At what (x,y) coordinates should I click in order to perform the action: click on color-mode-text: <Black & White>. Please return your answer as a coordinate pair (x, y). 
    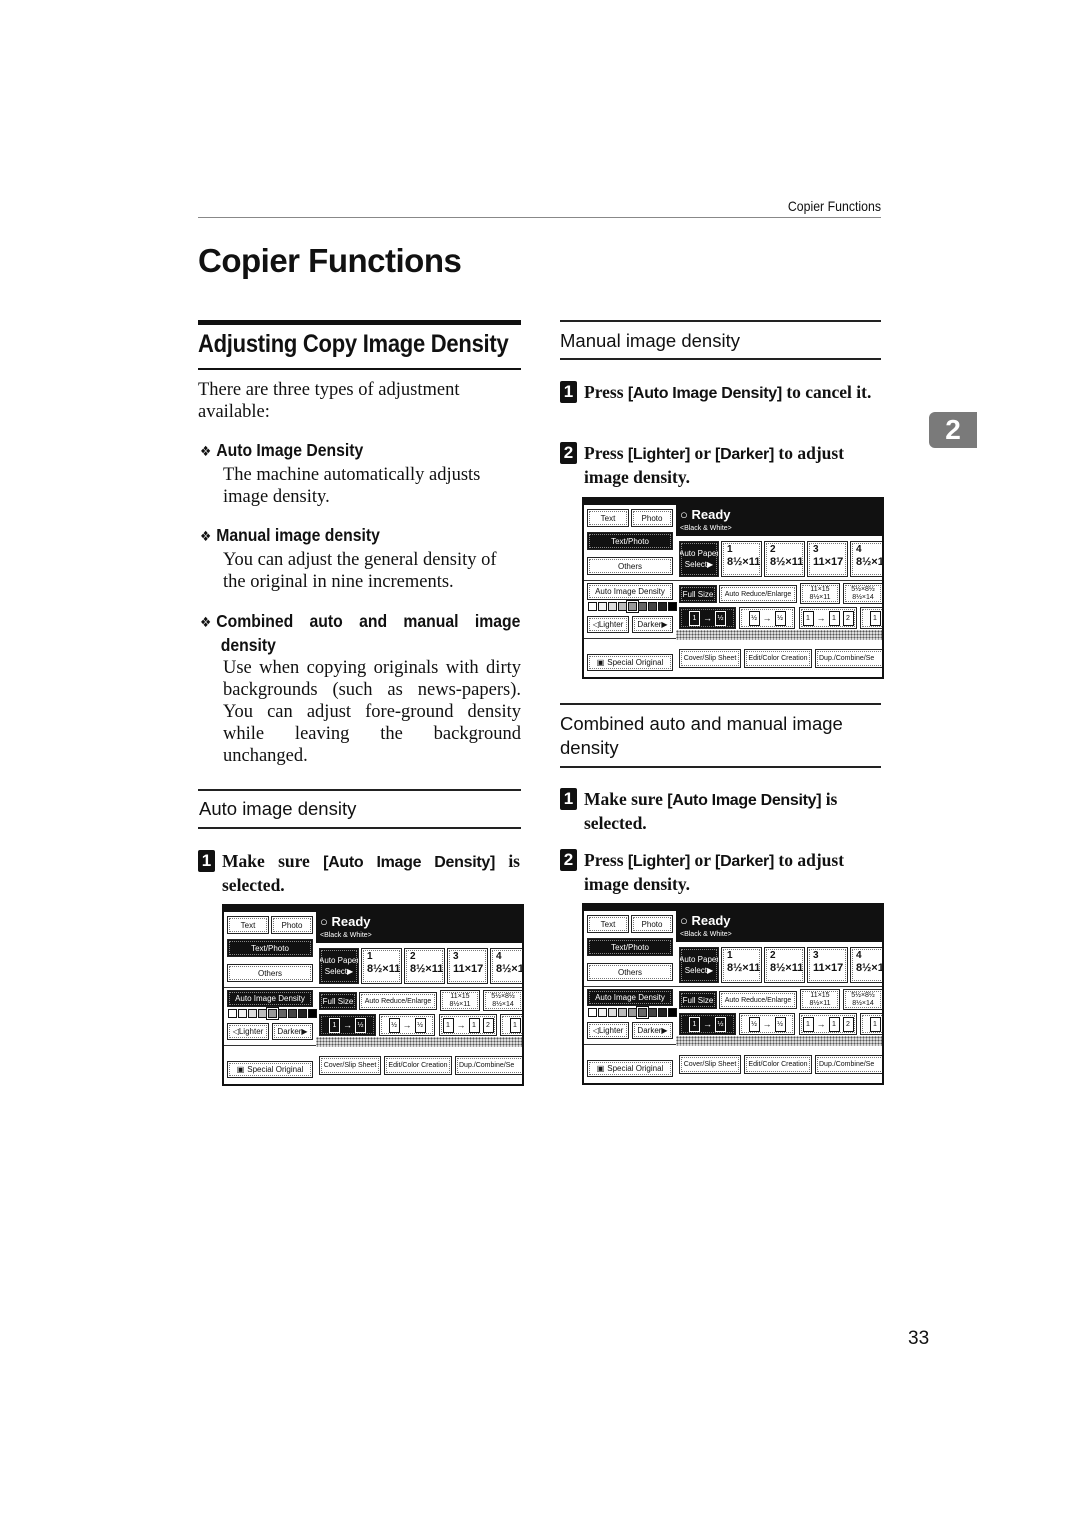
    Looking at the image, I should click on (706, 528).